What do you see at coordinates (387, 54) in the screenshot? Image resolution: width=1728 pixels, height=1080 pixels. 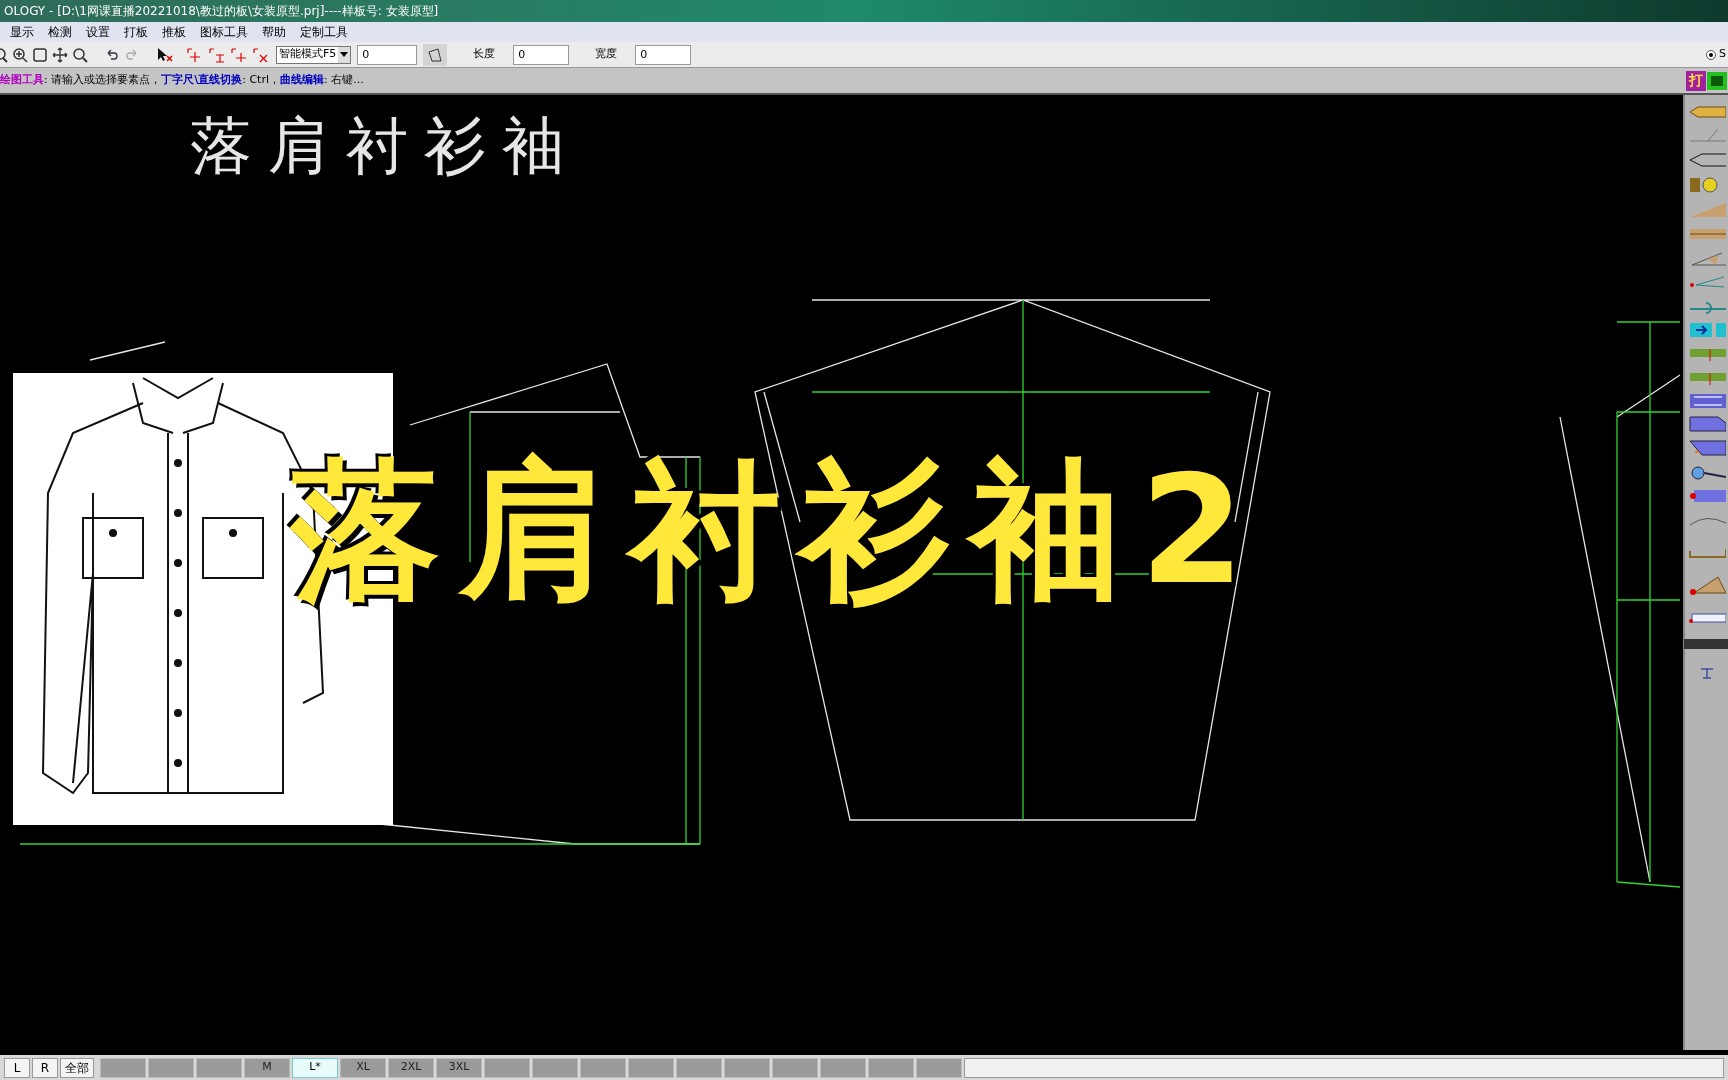 I see `value-field: 0` at bounding box center [387, 54].